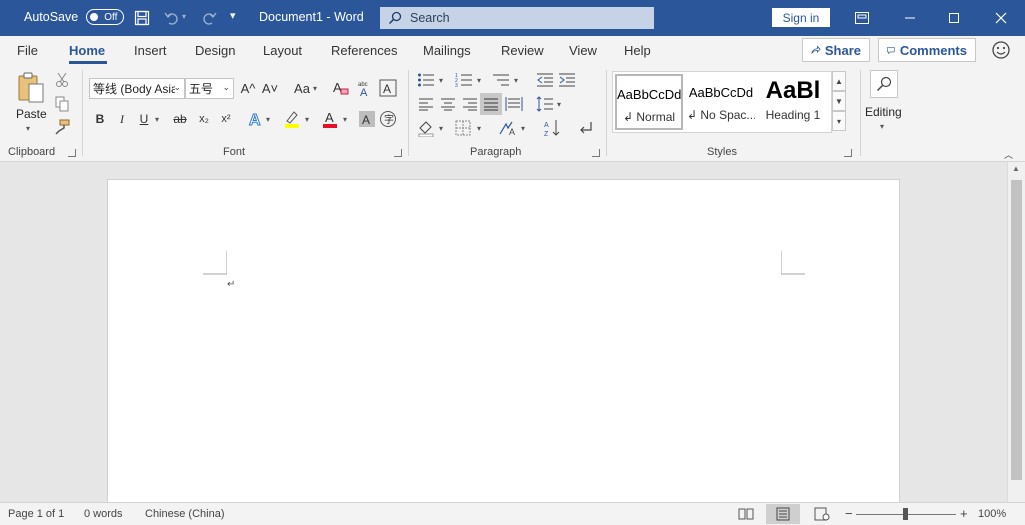 The height and width of the screenshot is (525, 1025). Describe the element at coordinates (464, 80) in the screenshot. I see `numbering-icon: 123` at that location.